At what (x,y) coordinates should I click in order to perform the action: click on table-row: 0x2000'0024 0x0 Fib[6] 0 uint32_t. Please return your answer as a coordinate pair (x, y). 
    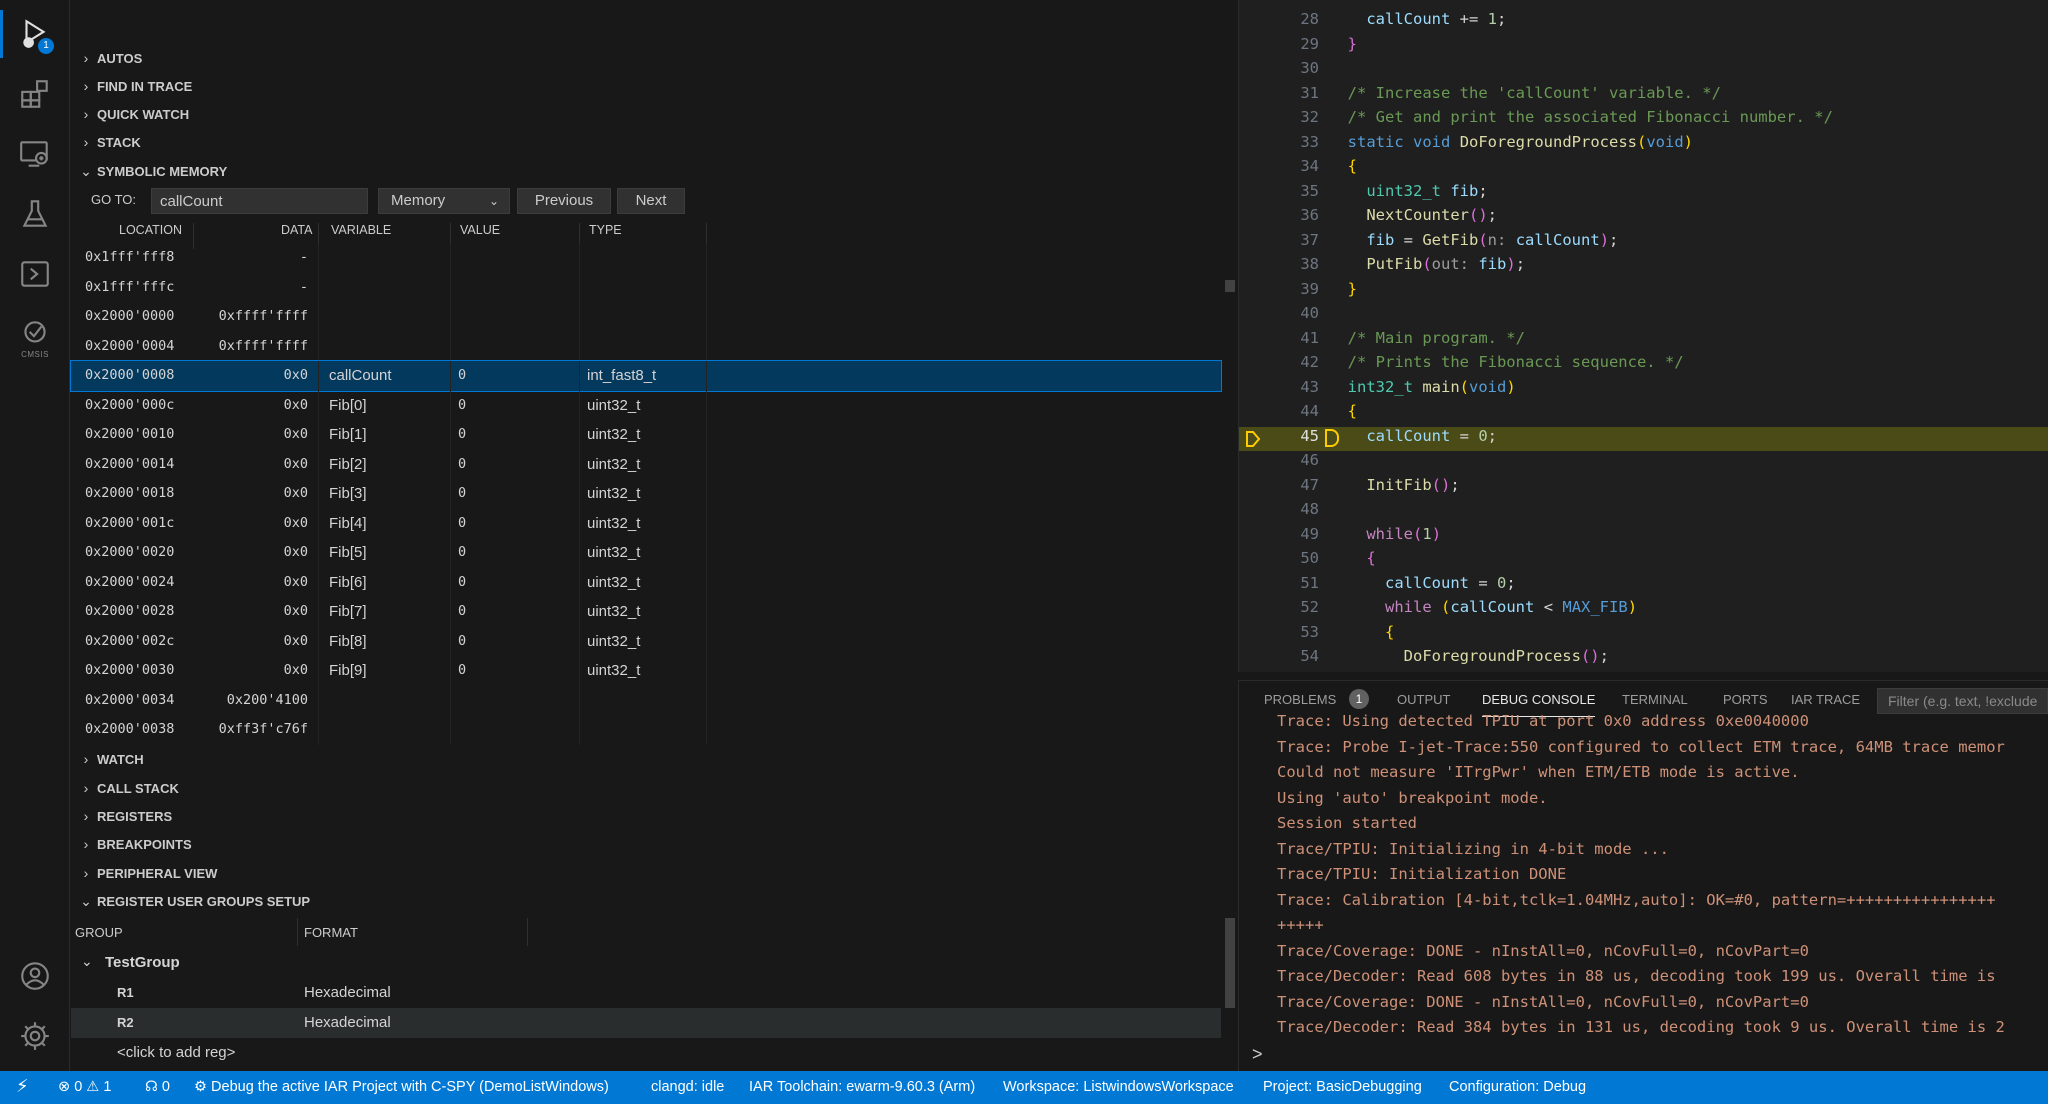
    Looking at the image, I should click on (646, 582).